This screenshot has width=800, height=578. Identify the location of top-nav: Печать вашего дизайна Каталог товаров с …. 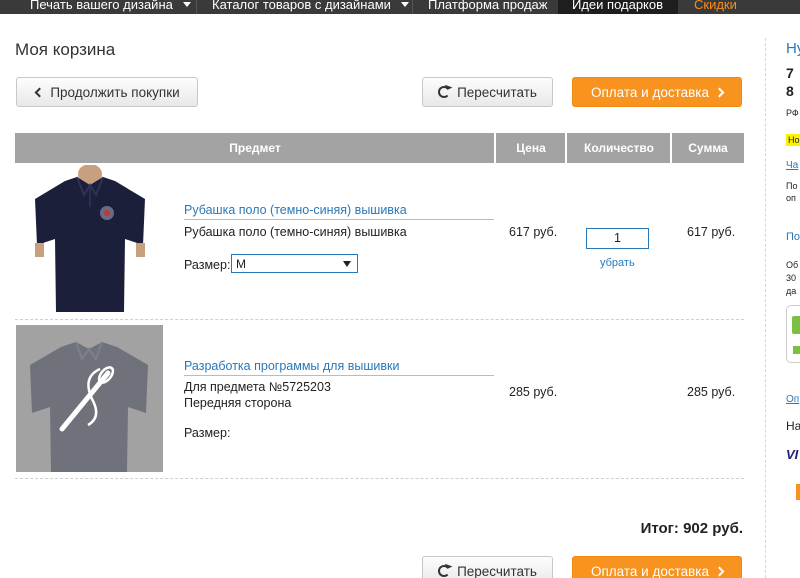
(400, 7).